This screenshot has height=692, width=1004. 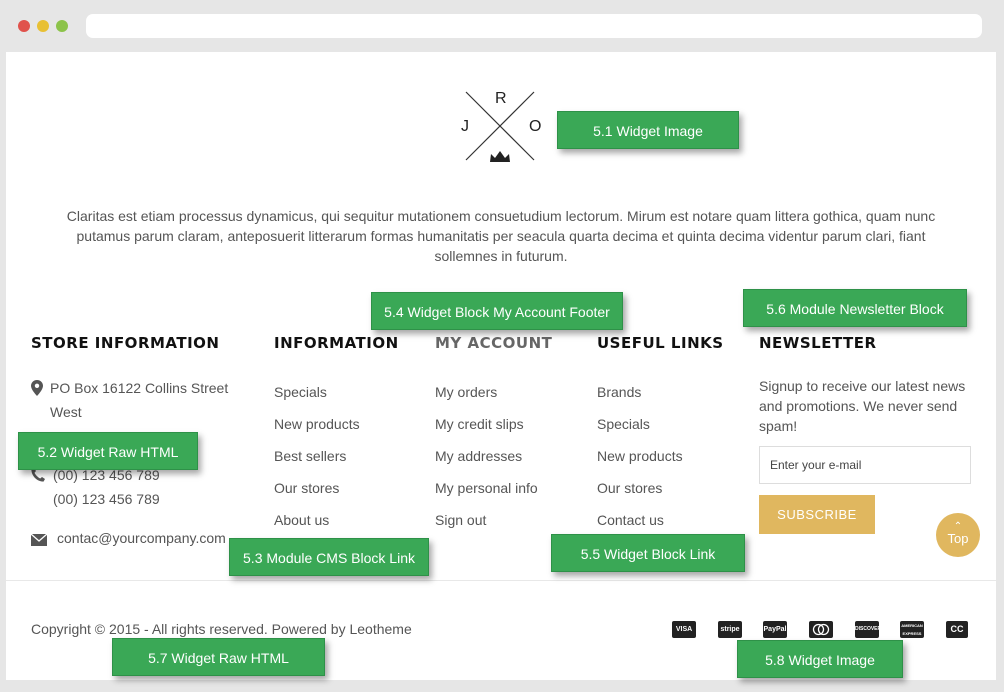 I want to click on browser-chrome, so click(x=502, y=26).